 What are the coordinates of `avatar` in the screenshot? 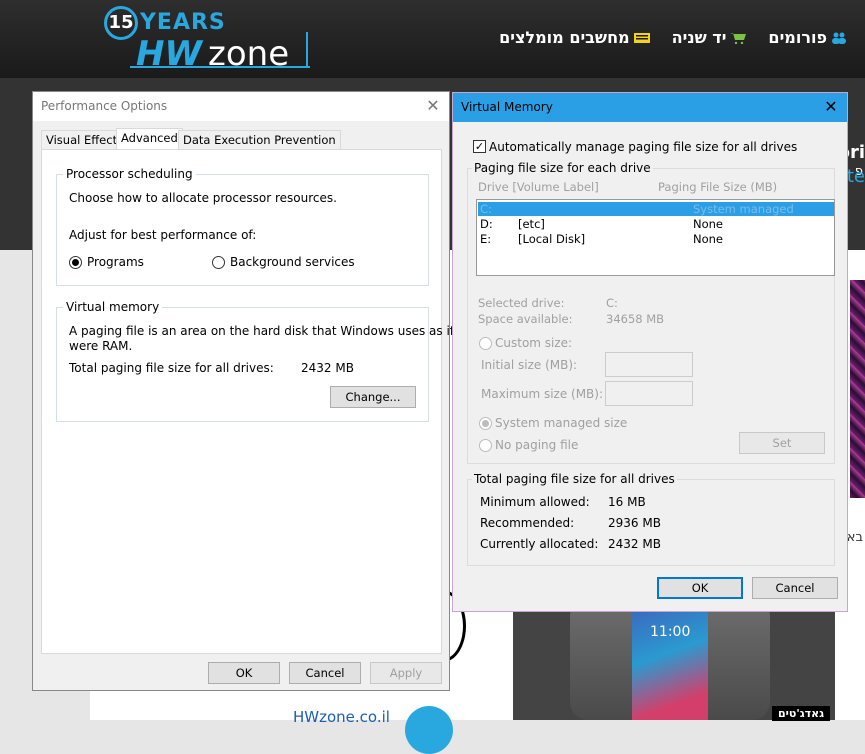 It's located at (429, 730).